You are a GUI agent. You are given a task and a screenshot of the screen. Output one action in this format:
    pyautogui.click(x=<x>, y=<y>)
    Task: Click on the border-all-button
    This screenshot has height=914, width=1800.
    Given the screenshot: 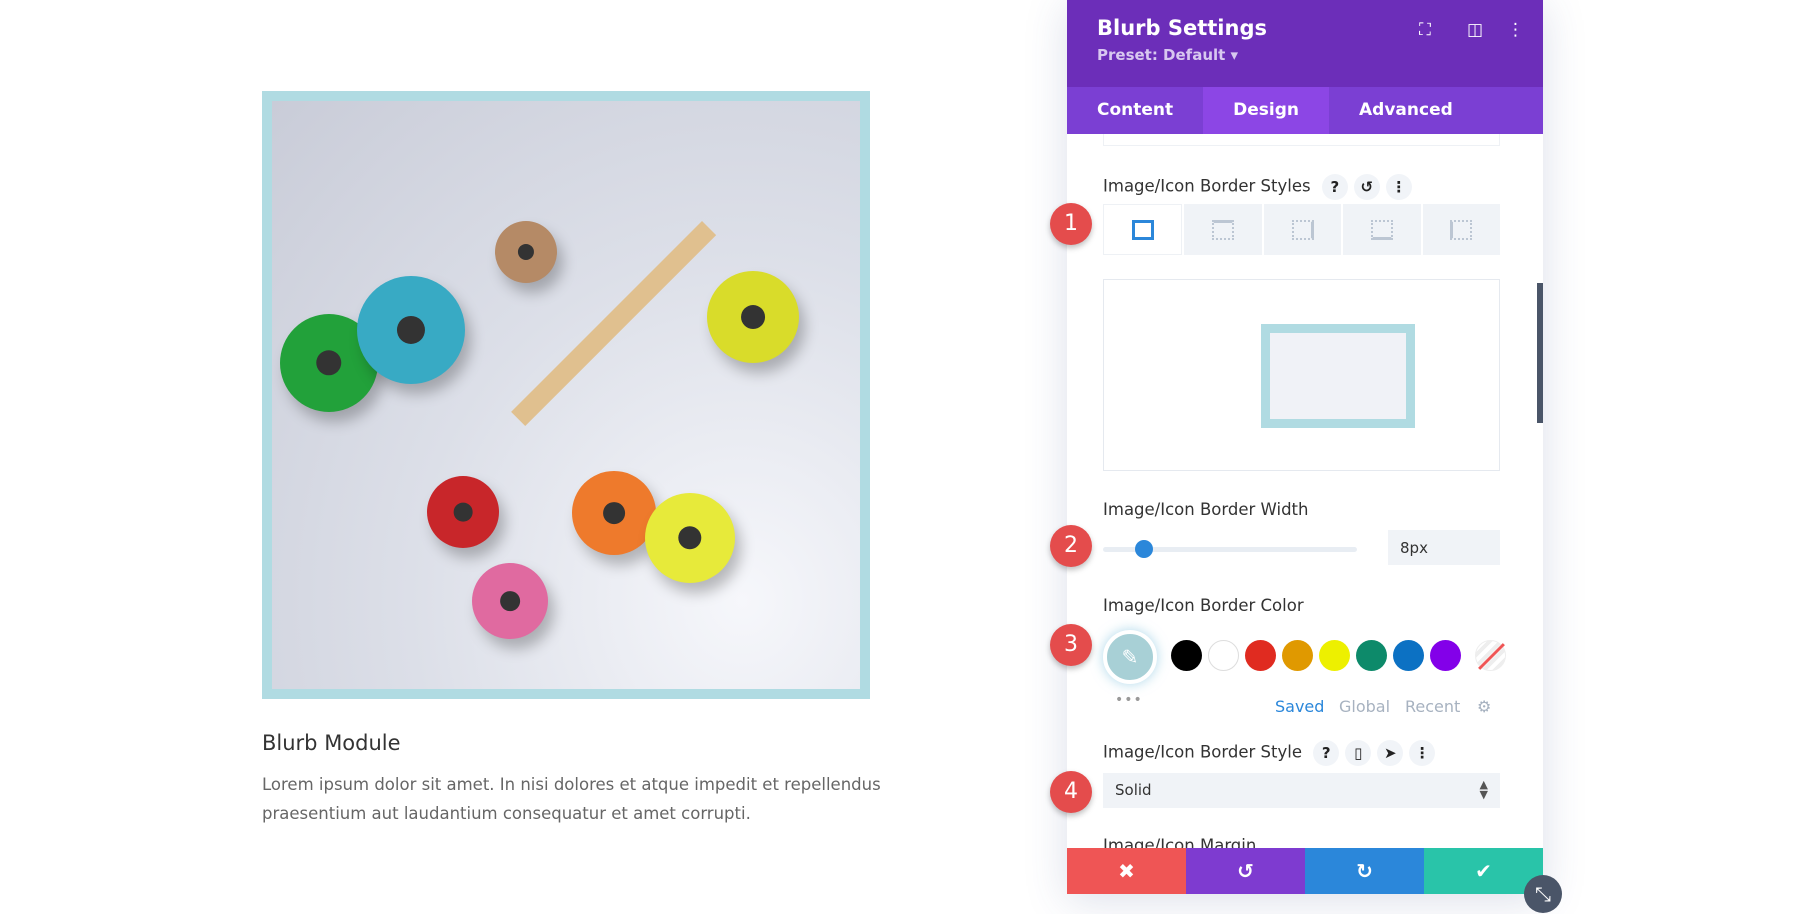 What is the action you would take?
    pyautogui.click(x=1143, y=229)
    